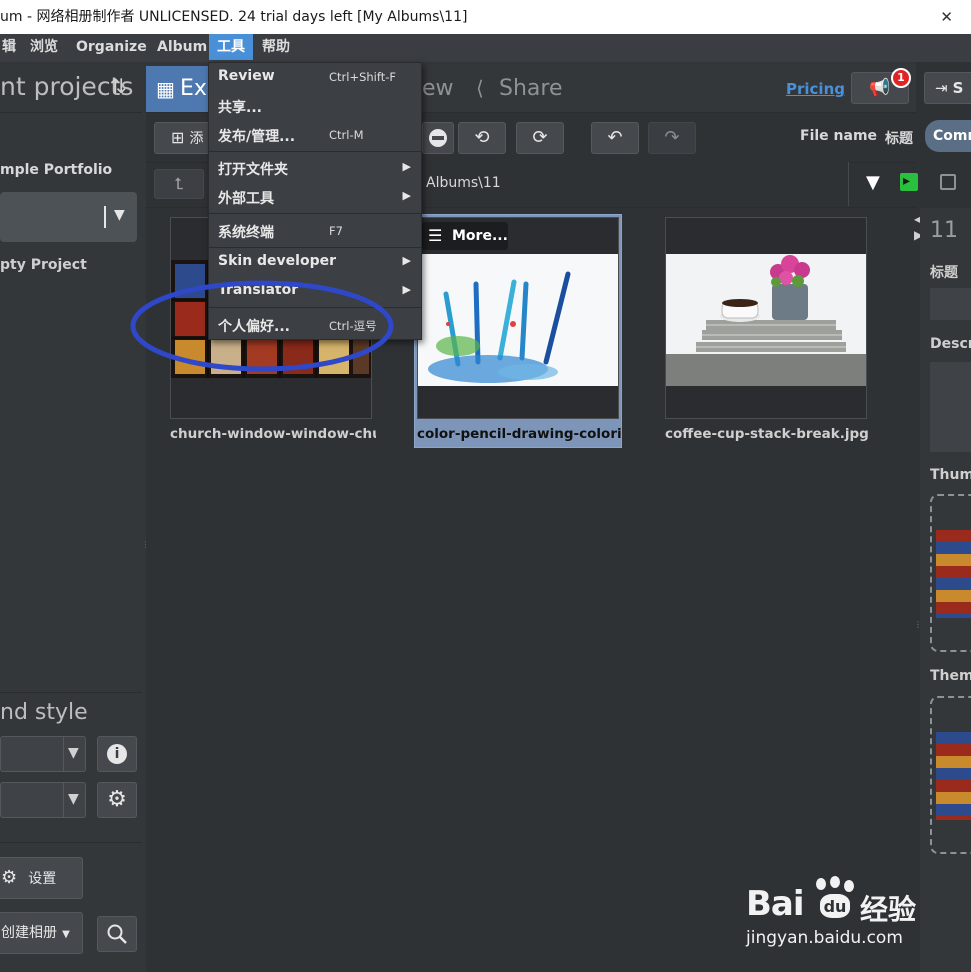 This screenshot has height=972, width=971. Describe the element at coordinates (41, 878) in the screenshot. I see `settings-button: ⚙ 设置` at that location.